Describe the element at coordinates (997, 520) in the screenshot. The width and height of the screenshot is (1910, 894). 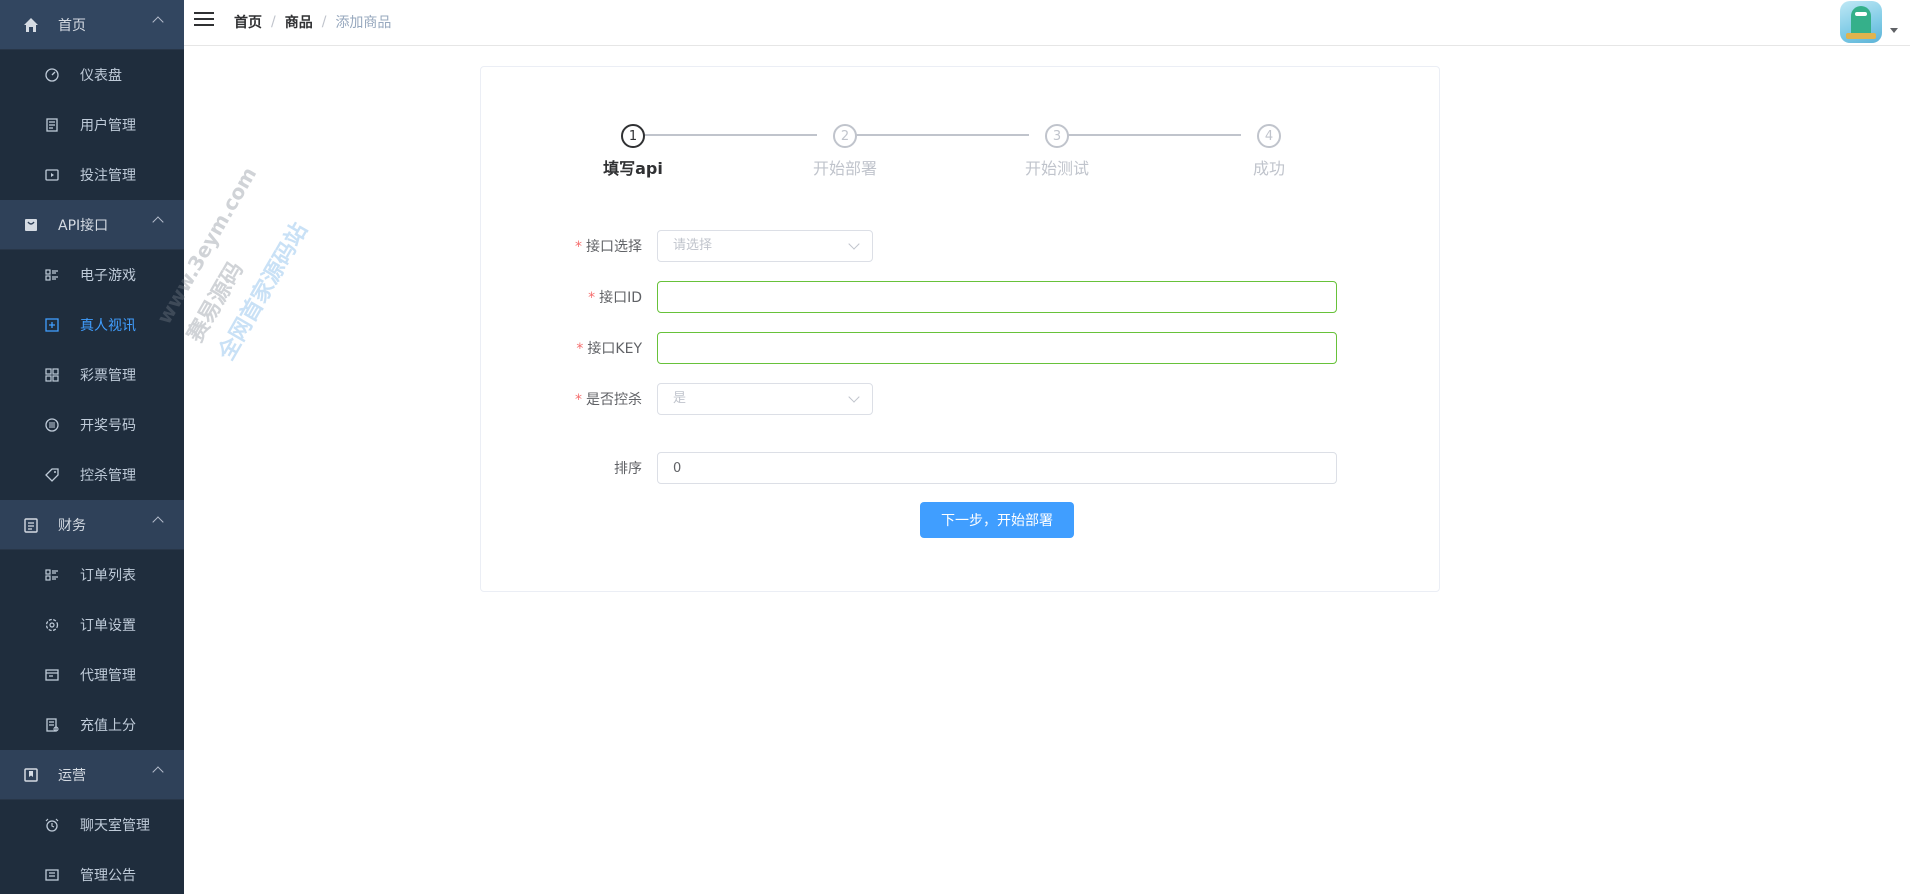
I see `next-step-button: 下一步，开始部署` at that location.